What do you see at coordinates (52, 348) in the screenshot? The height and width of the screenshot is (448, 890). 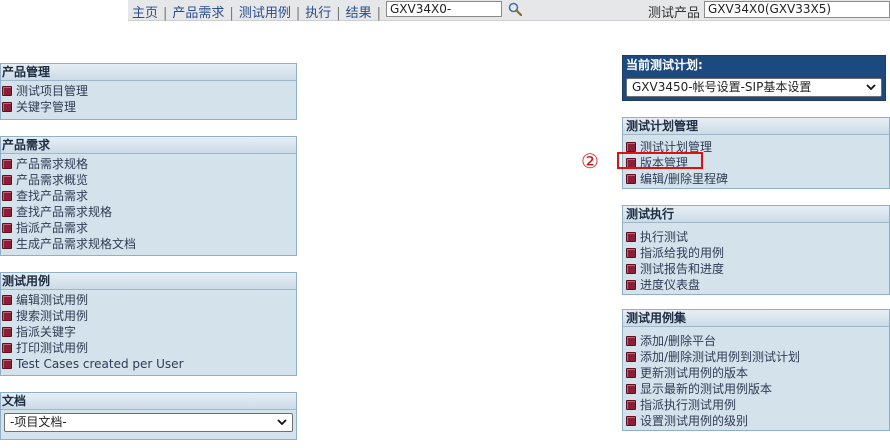 I see `menu-link-print-testcase: 打印测试用例` at bounding box center [52, 348].